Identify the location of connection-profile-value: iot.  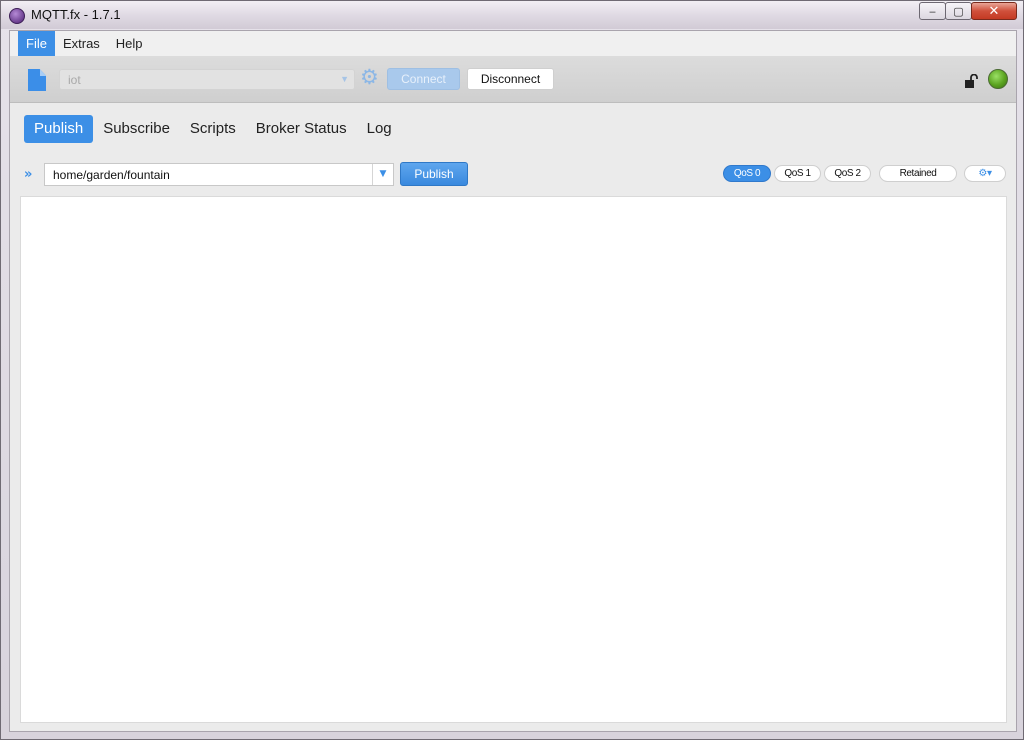
(74, 80).